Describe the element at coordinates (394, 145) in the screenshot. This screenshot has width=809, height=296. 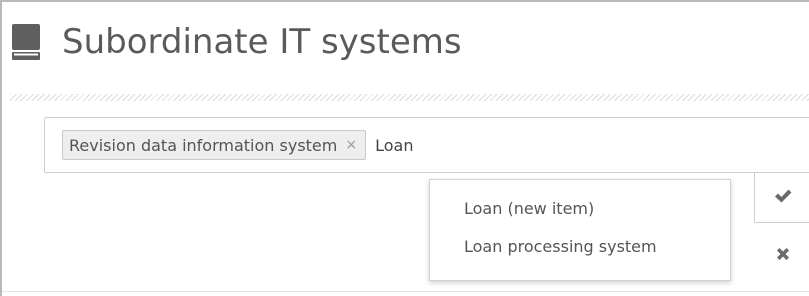
I see `search-text: Loan` at that location.